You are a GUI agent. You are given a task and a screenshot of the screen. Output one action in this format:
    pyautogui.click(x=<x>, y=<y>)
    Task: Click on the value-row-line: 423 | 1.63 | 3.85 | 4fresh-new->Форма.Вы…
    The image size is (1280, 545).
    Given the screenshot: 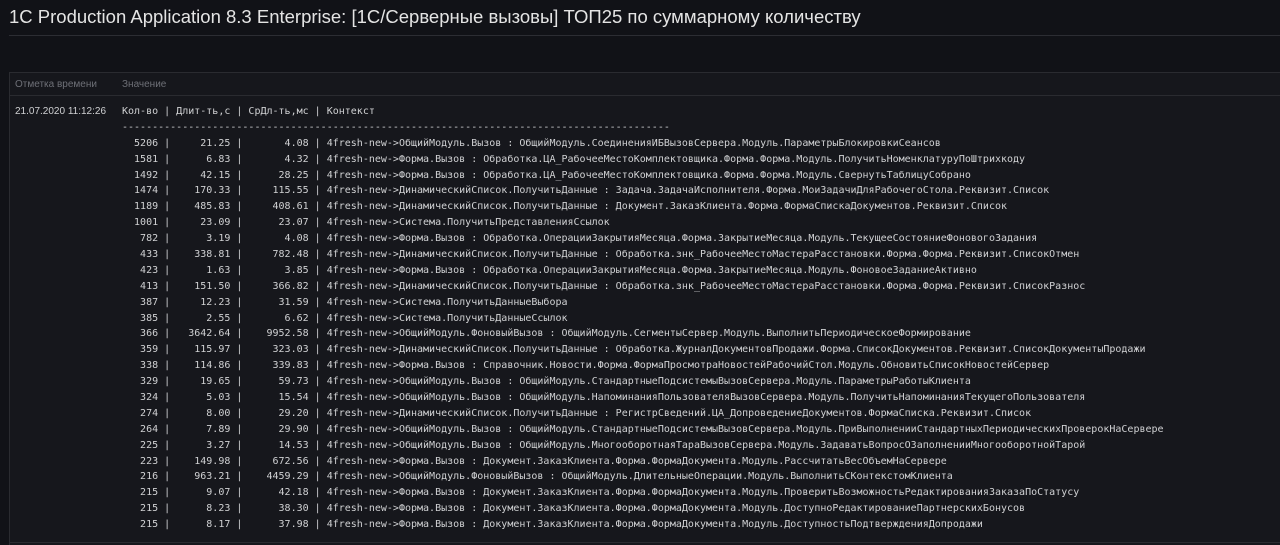 What is the action you would take?
    pyautogui.click(x=549, y=270)
    